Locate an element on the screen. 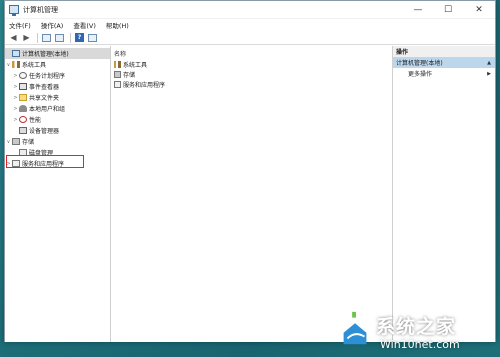  help-icon: ? is located at coordinates (79, 37).